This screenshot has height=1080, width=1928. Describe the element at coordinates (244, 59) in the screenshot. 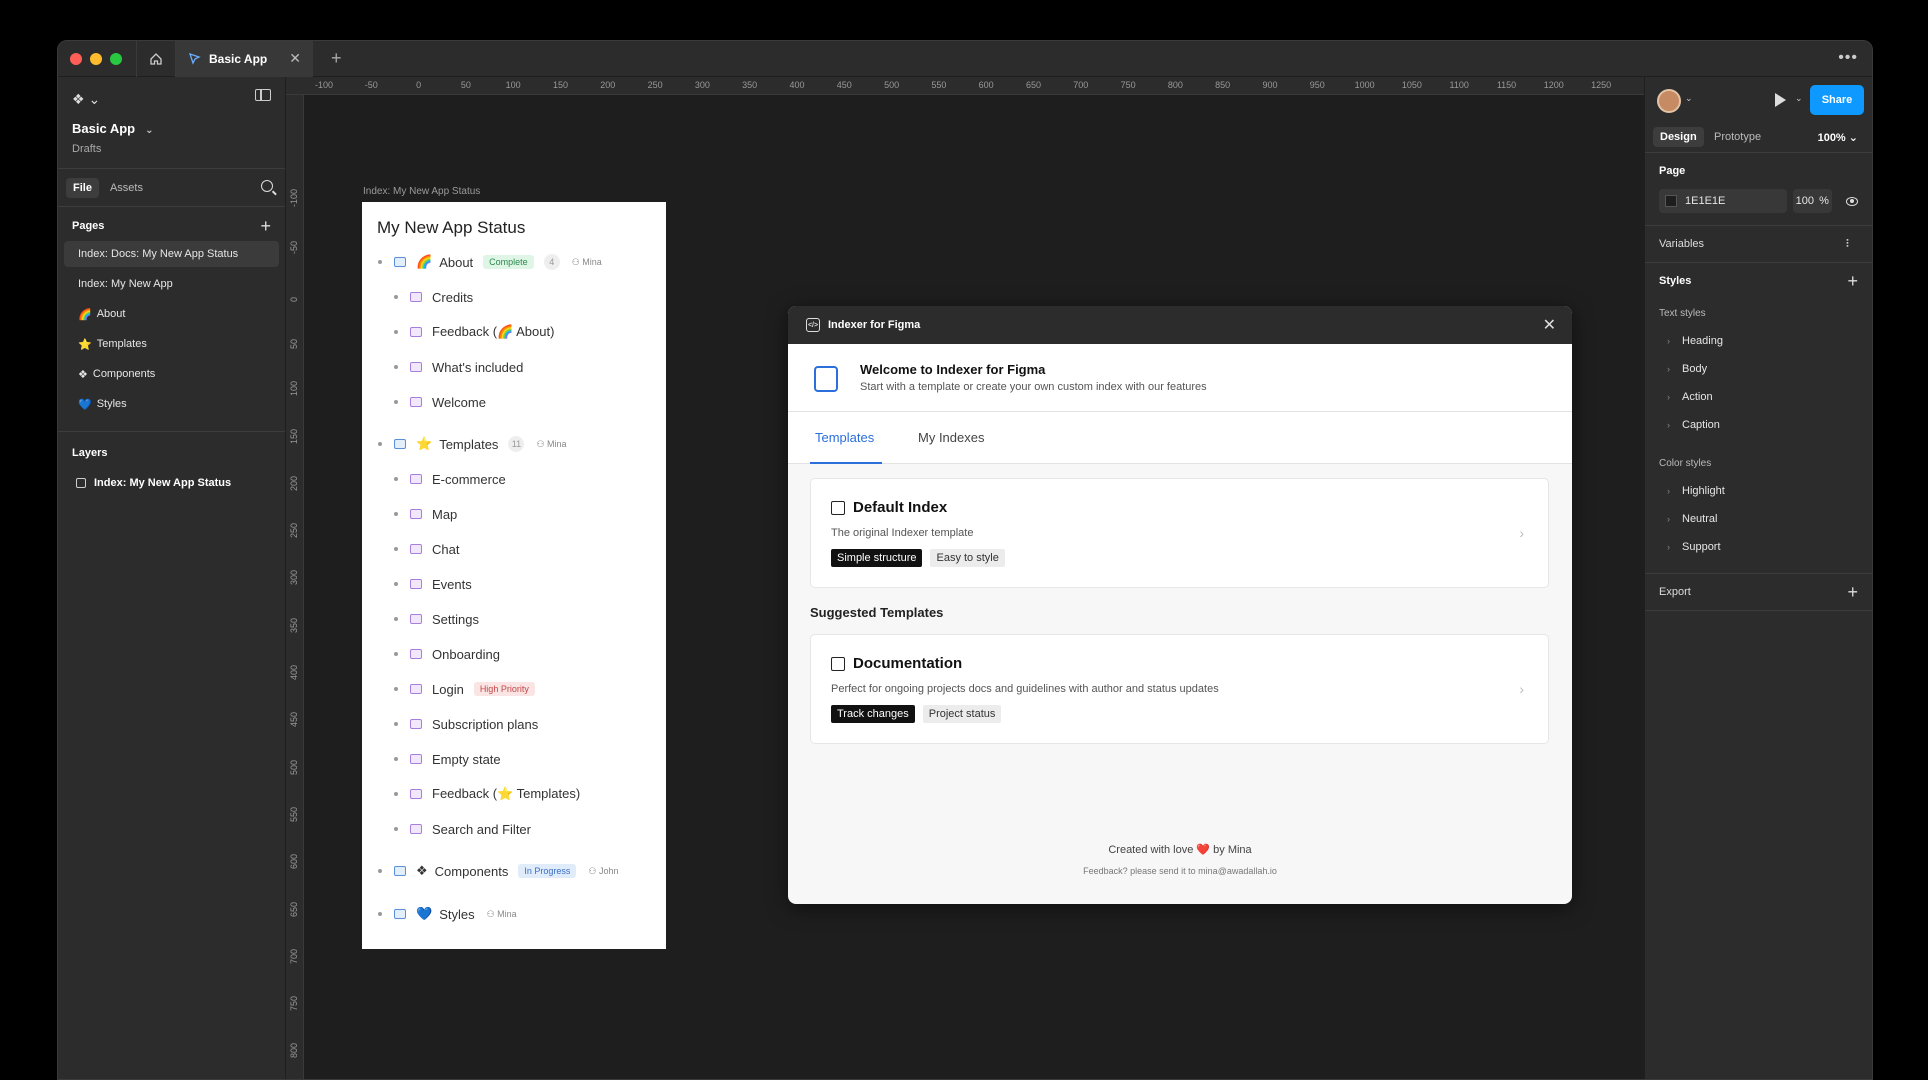

I see `file-tab: Basic App ✕` at that location.